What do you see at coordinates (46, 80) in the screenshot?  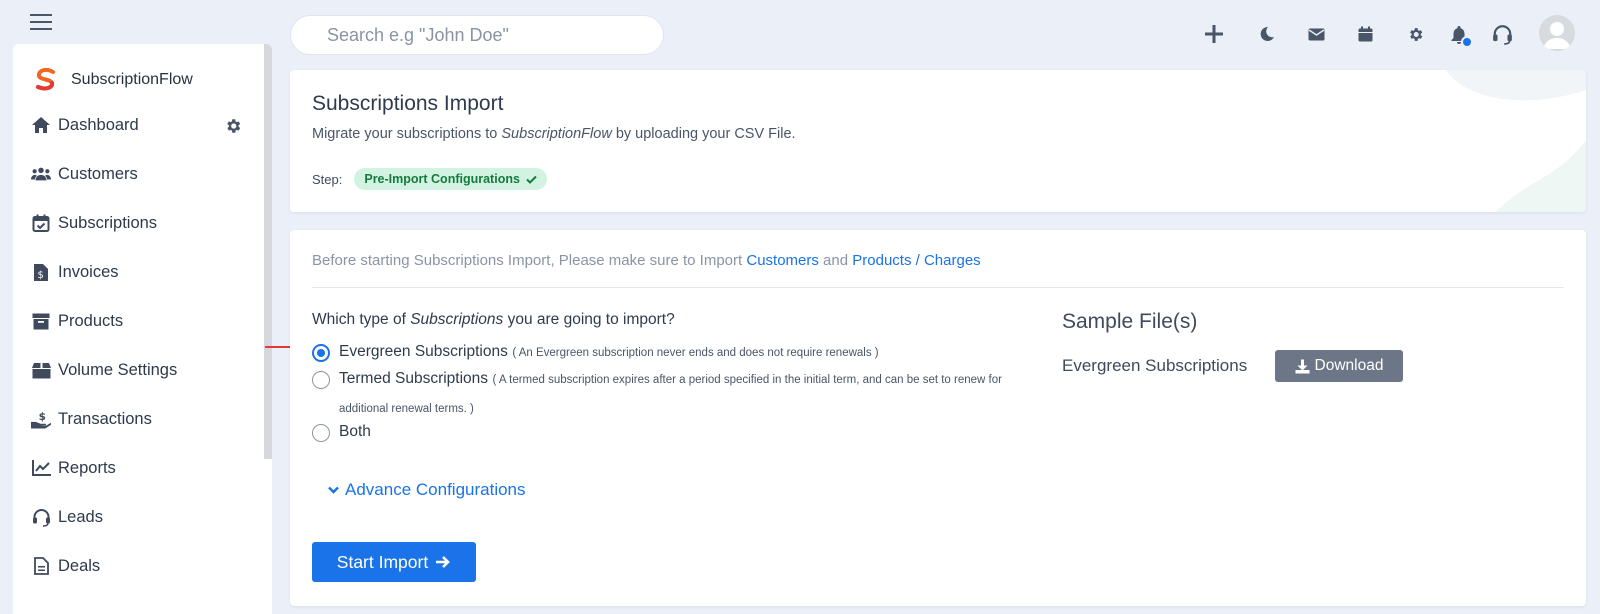 I see `subscriptionflow-logo-icon` at bounding box center [46, 80].